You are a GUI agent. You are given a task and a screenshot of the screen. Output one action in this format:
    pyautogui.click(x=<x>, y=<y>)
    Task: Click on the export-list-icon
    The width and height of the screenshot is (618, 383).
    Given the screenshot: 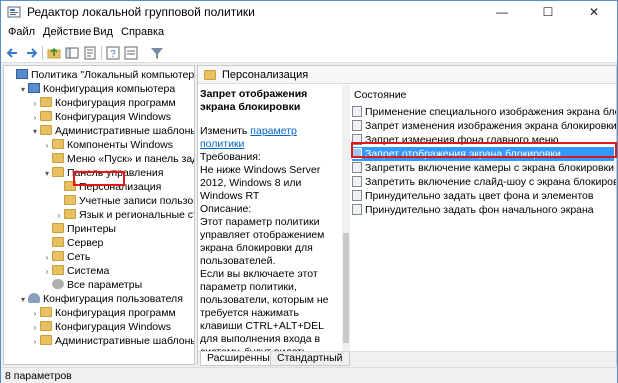 What is the action you would take?
    pyautogui.click(x=90, y=53)
    